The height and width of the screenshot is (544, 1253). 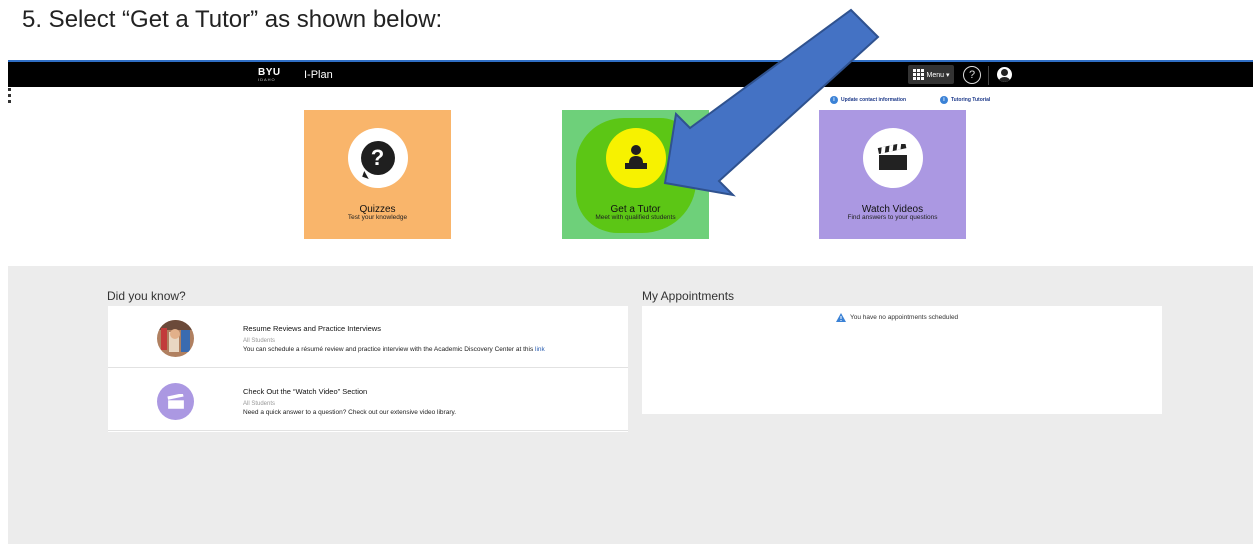 I want to click on tutor-icon, so click(x=635, y=157).